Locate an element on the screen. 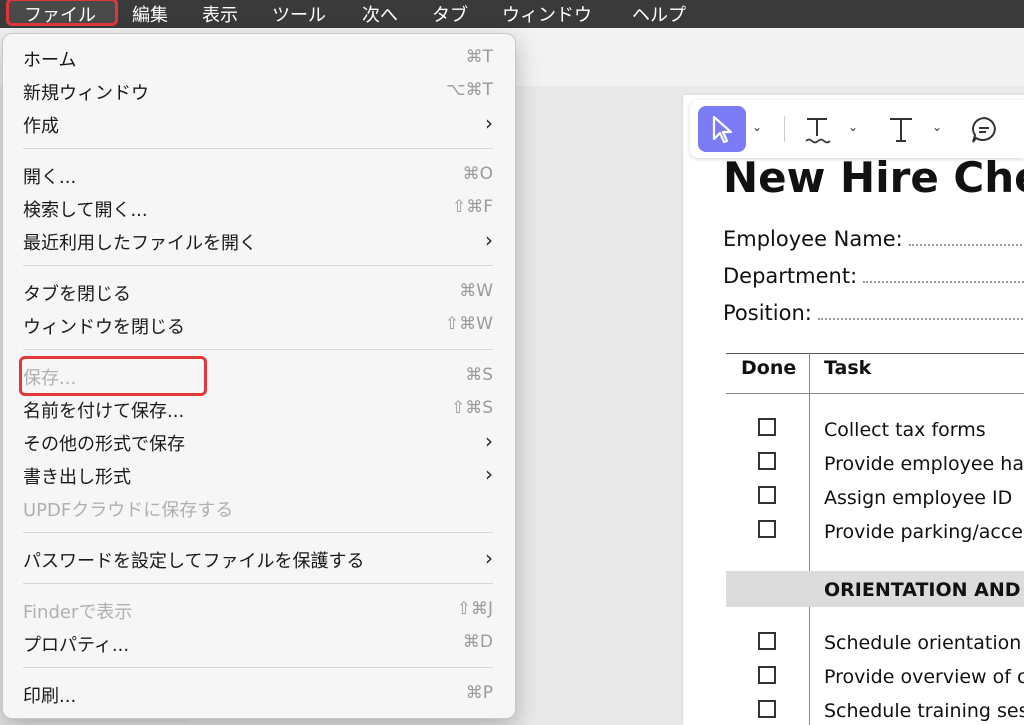  menu-item-password: パスワードを設定してファイルを保護する › is located at coordinates (258, 559).